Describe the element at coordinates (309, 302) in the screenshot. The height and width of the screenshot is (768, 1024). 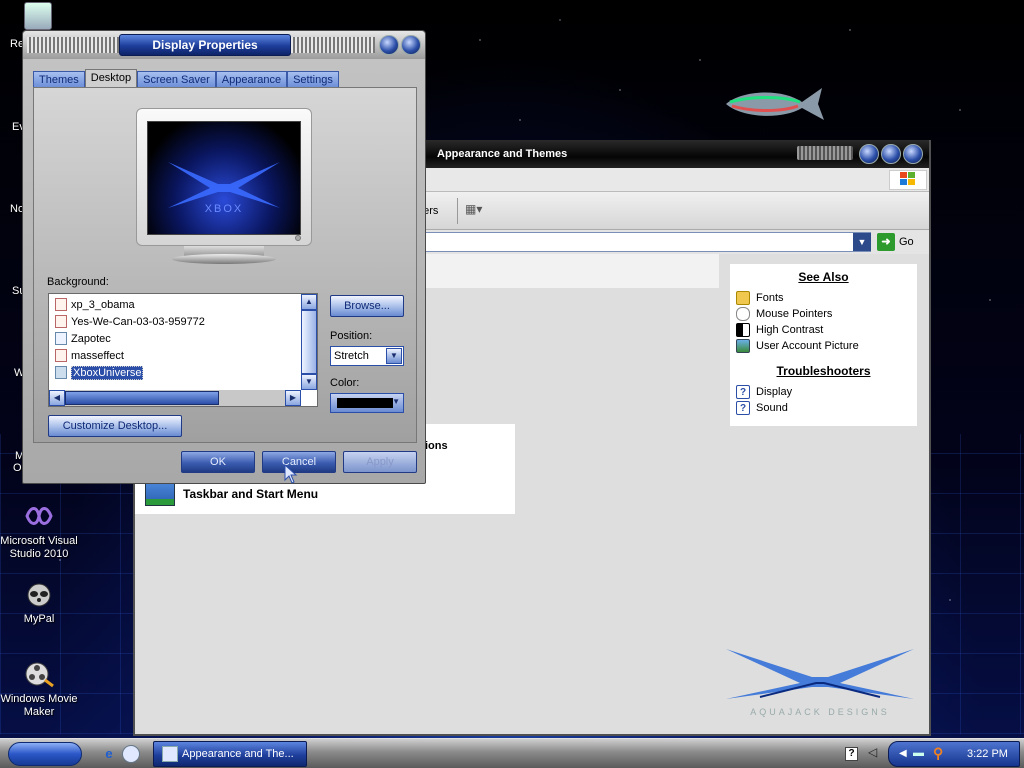
I see `scroll-up-icon: ▲` at that location.